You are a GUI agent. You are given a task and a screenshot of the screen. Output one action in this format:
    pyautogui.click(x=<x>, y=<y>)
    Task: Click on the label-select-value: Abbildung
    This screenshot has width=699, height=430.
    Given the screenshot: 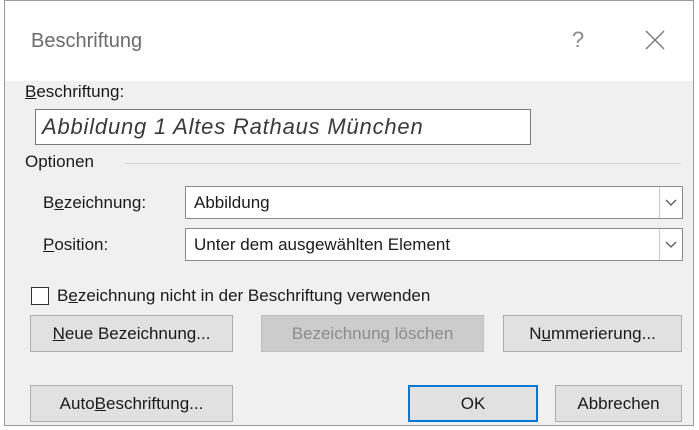 What is the action you would take?
    pyautogui.click(x=232, y=202)
    